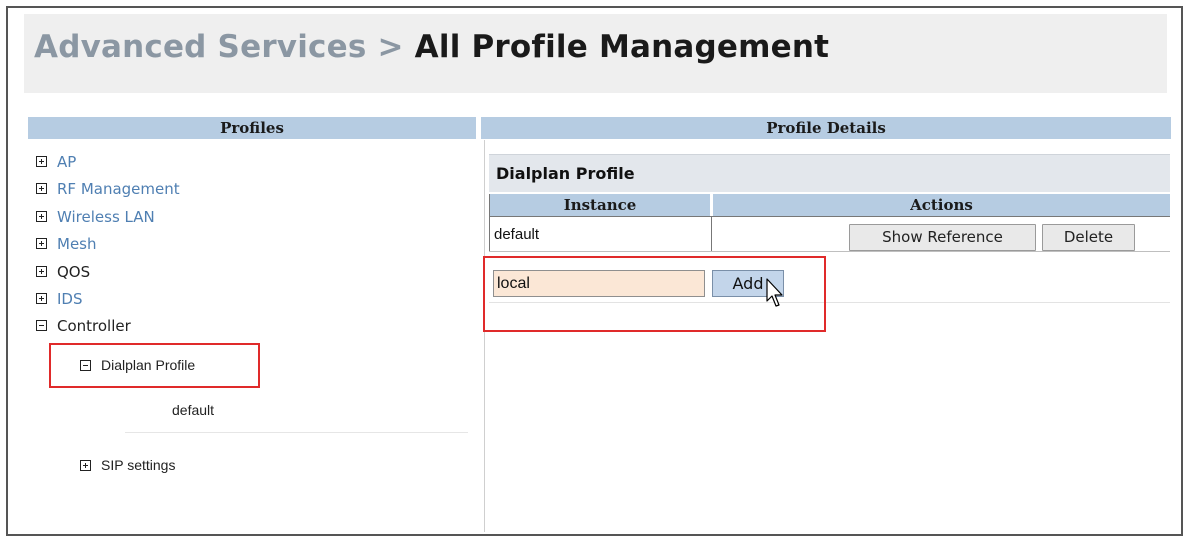 This screenshot has width=1191, height=544. Describe the element at coordinates (138, 465) in the screenshot. I see `tree-item-label: SIP settings` at that location.